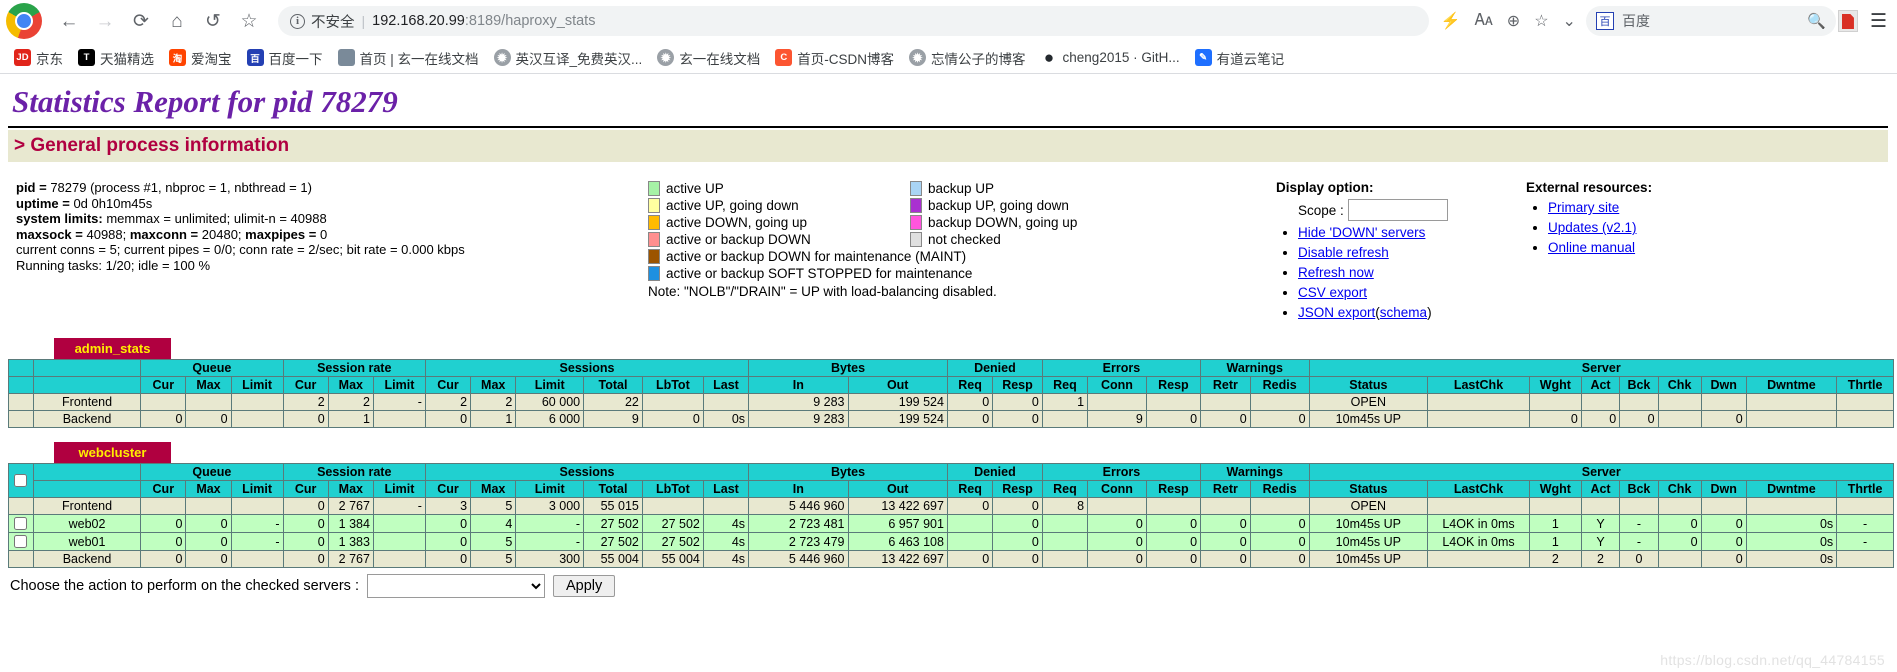 The height and width of the screenshot is (672, 1897). Describe the element at coordinates (710, 58) in the screenshot. I see `bookmark-item: ✹ 玄一在线文档` at that location.